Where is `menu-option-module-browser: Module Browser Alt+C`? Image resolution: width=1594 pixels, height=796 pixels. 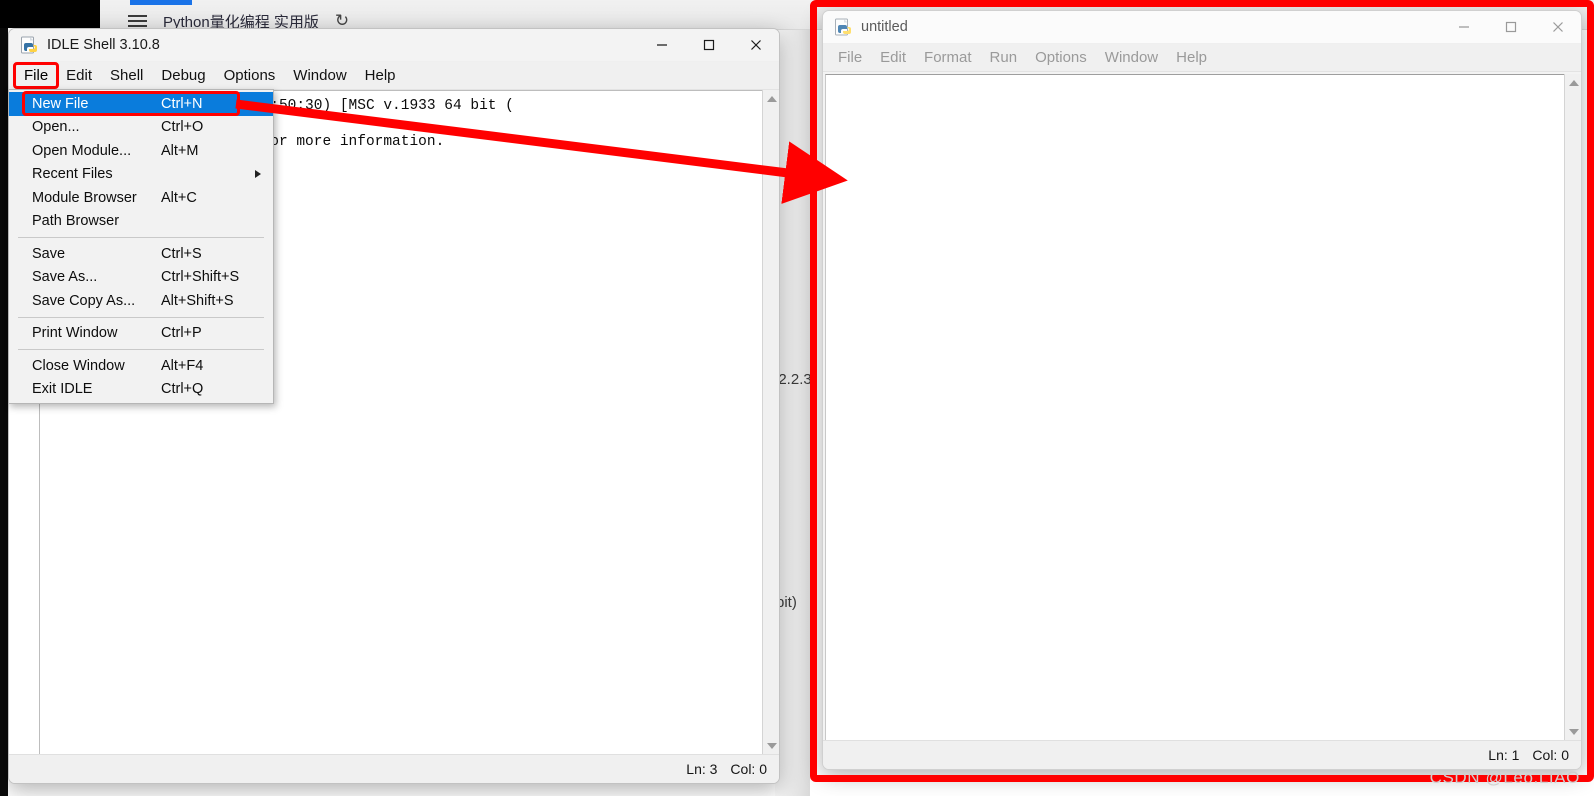 menu-option-module-browser: Module Browser Alt+C is located at coordinates (141, 198).